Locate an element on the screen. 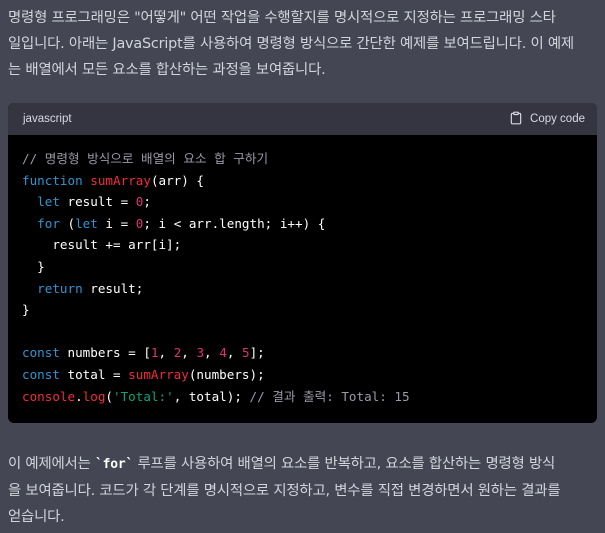  code-token: numbers = [ is located at coordinates (105, 353).